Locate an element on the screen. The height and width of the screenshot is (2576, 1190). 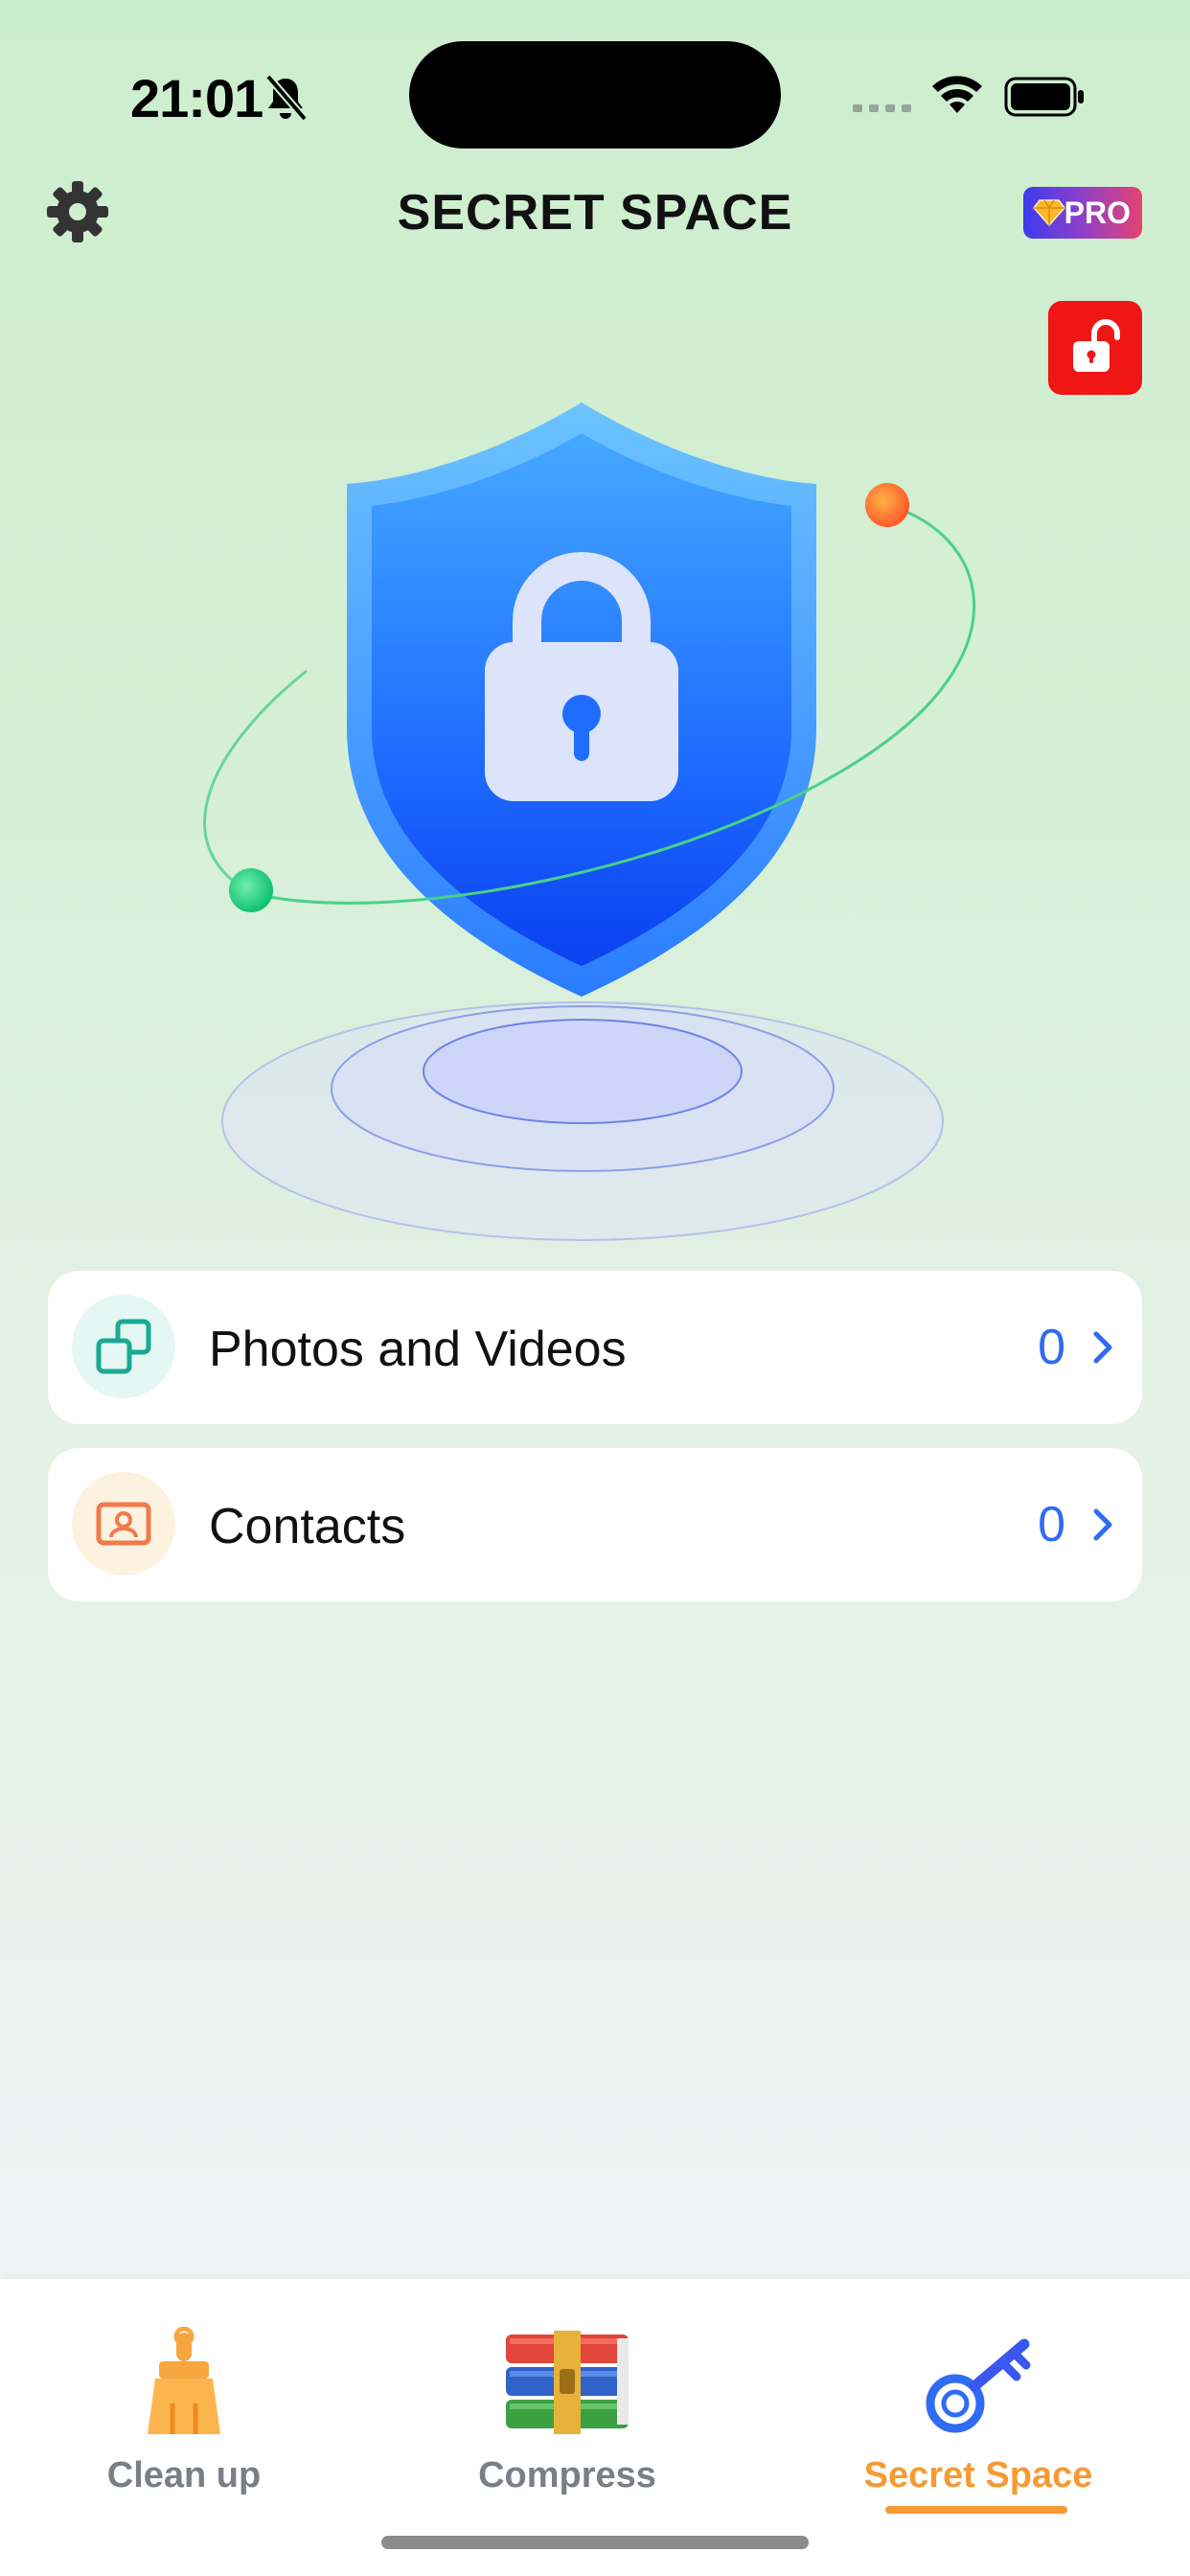
list-item-contacts: Contacts 0 is located at coordinates (595, 1525).